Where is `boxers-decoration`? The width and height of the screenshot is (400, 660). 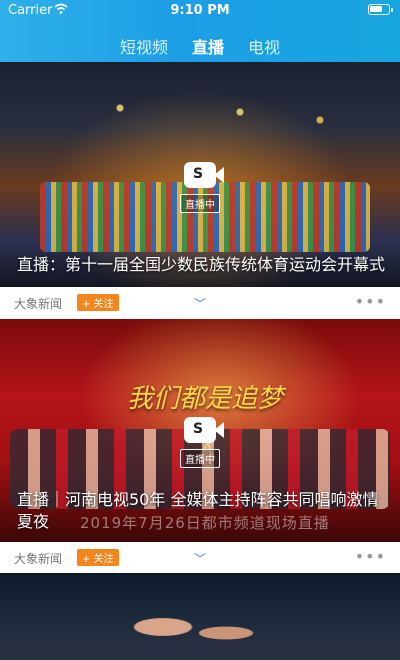
boxers-decoration is located at coordinates (190, 631).